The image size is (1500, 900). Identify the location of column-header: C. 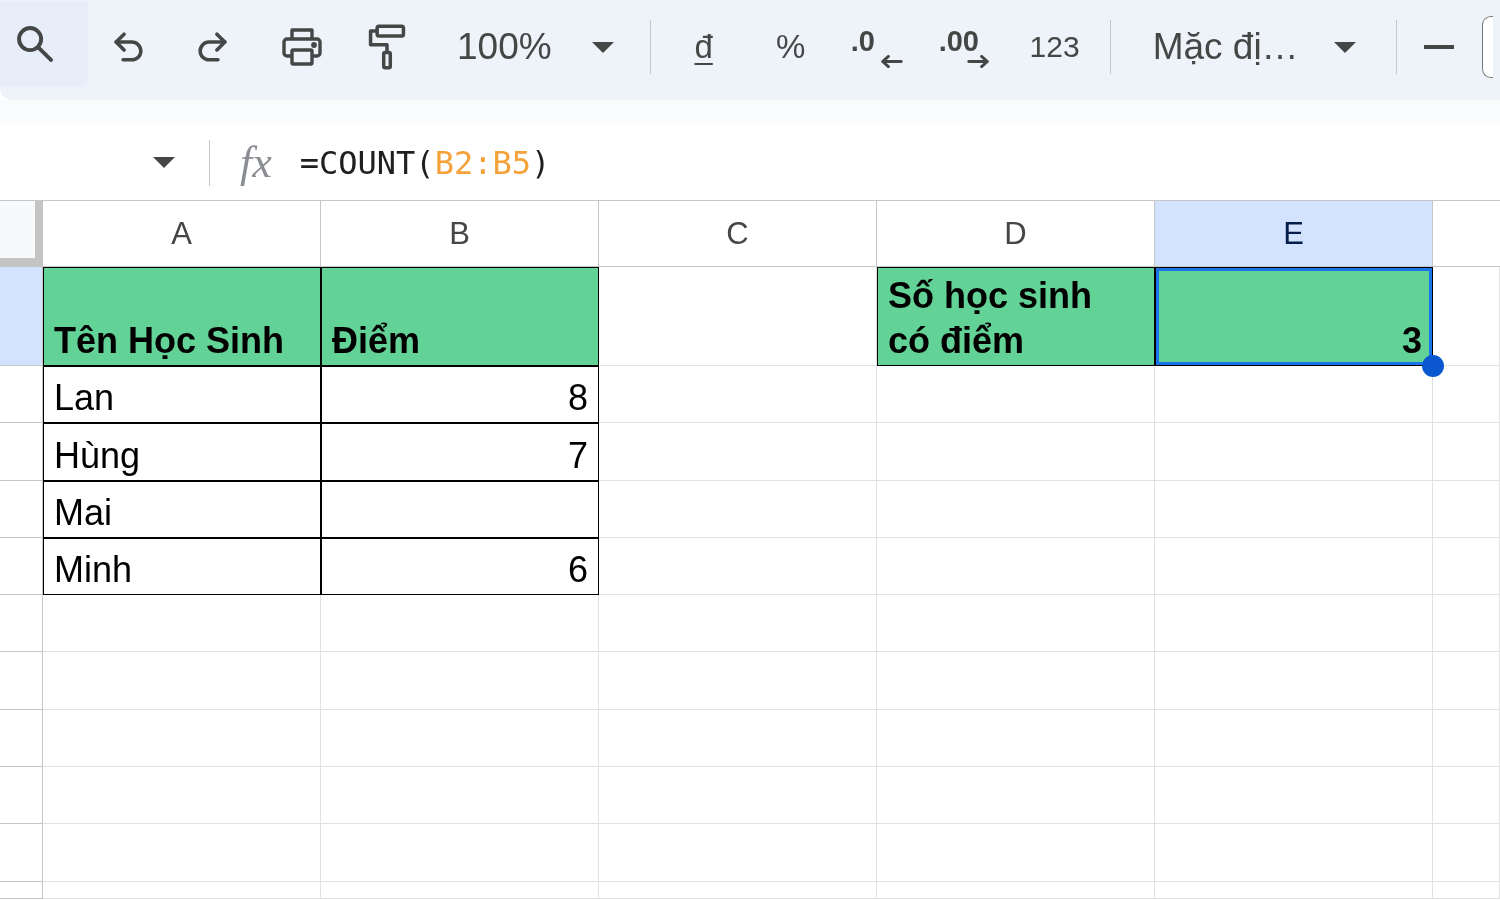
(738, 234).